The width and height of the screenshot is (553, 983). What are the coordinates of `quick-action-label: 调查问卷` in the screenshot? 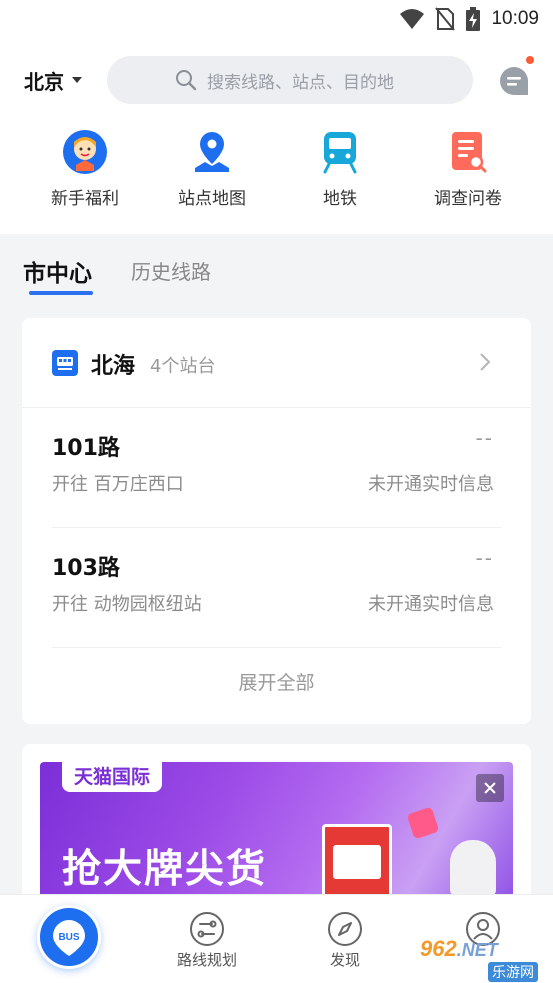 It's located at (468, 199).